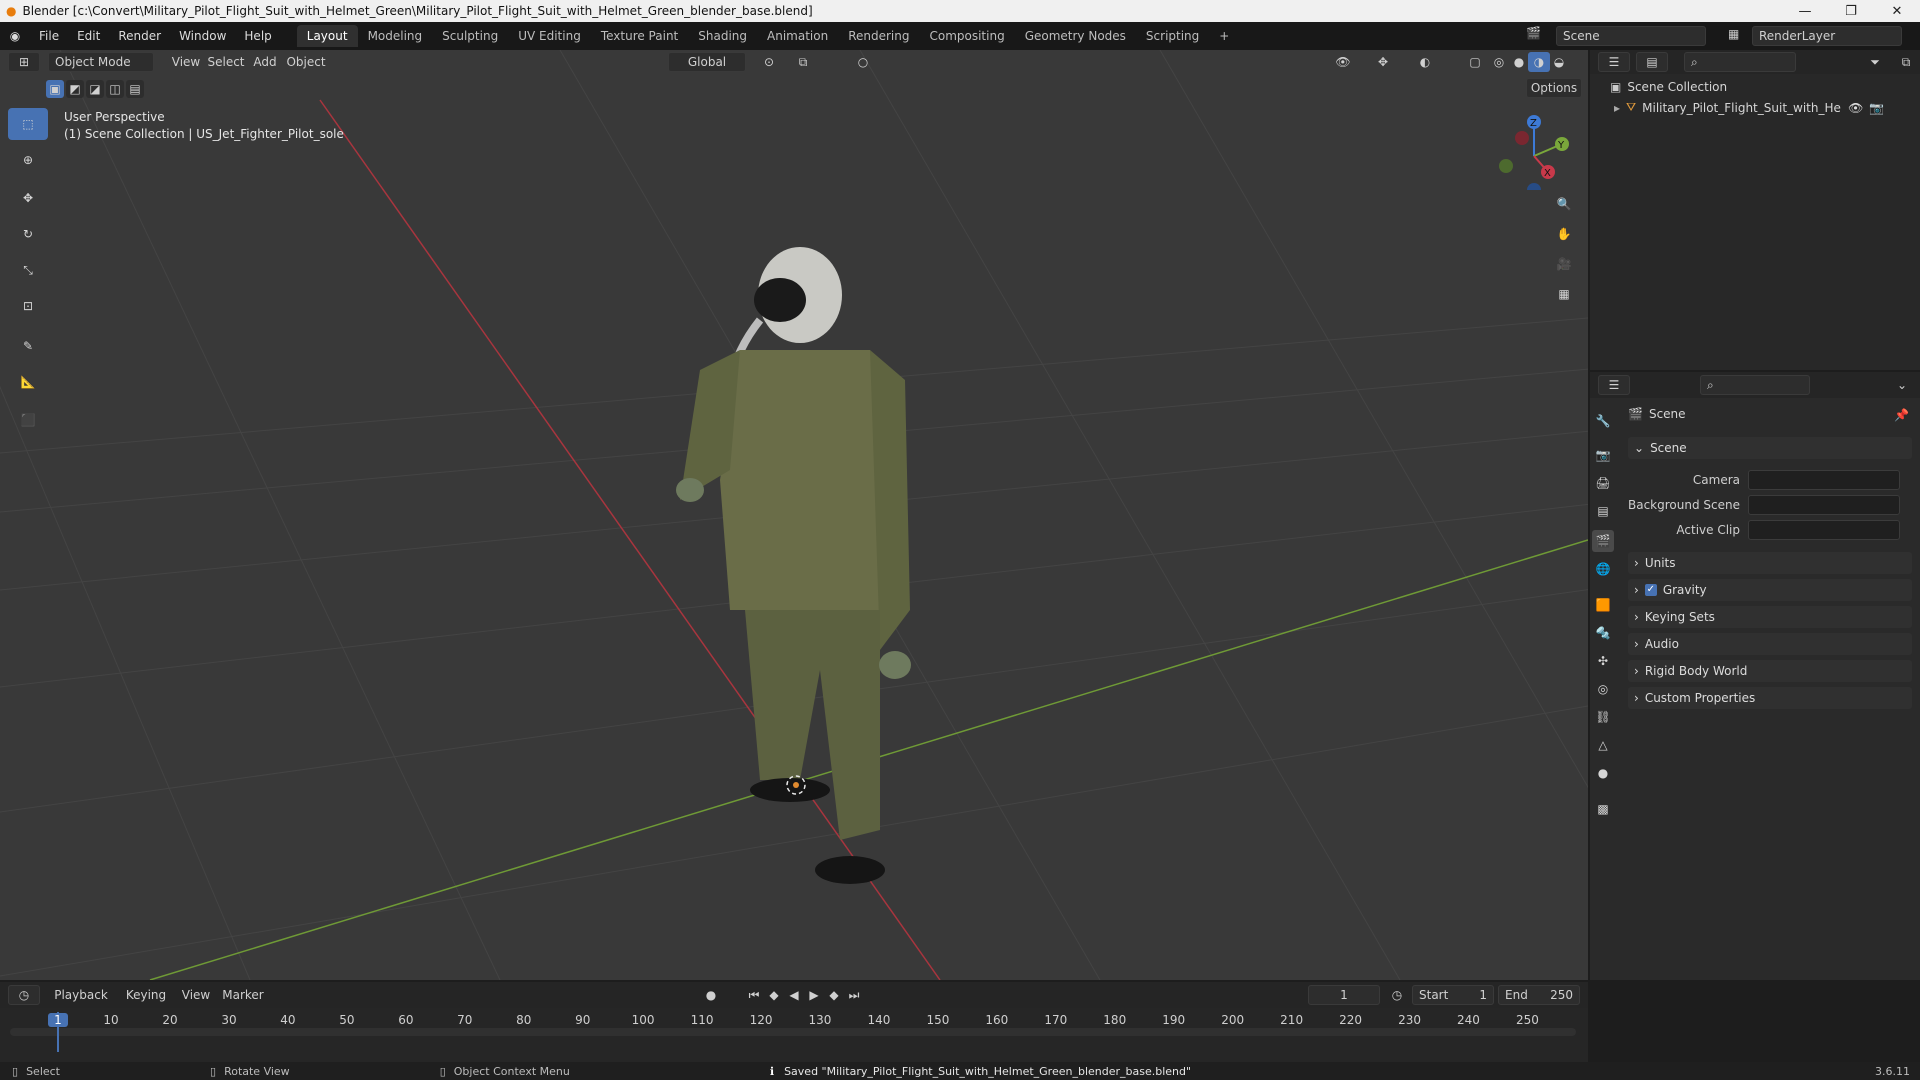  What do you see at coordinates (1453, 995) in the screenshot?
I see `start-frame-field: Start 1` at bounding box center [1453, 995].